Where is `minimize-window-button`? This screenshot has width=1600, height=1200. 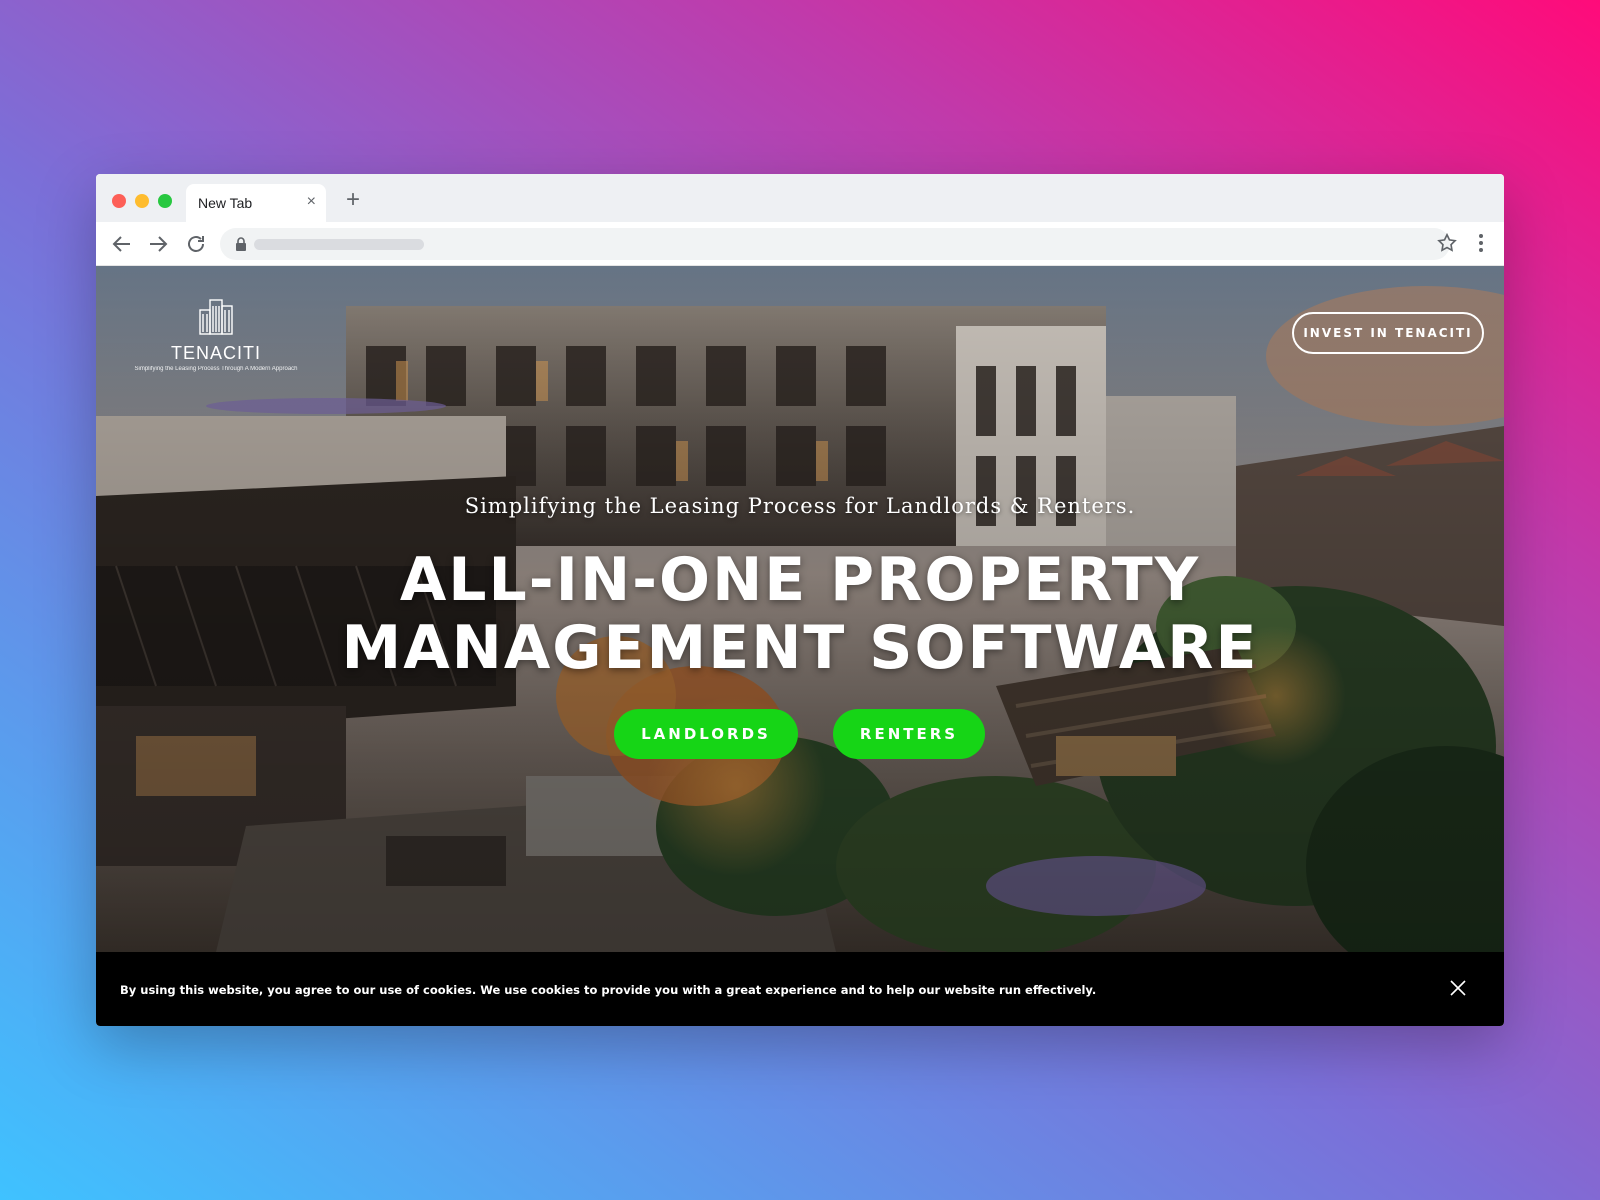
minimize-window-button is located at coordinates (142, 201).